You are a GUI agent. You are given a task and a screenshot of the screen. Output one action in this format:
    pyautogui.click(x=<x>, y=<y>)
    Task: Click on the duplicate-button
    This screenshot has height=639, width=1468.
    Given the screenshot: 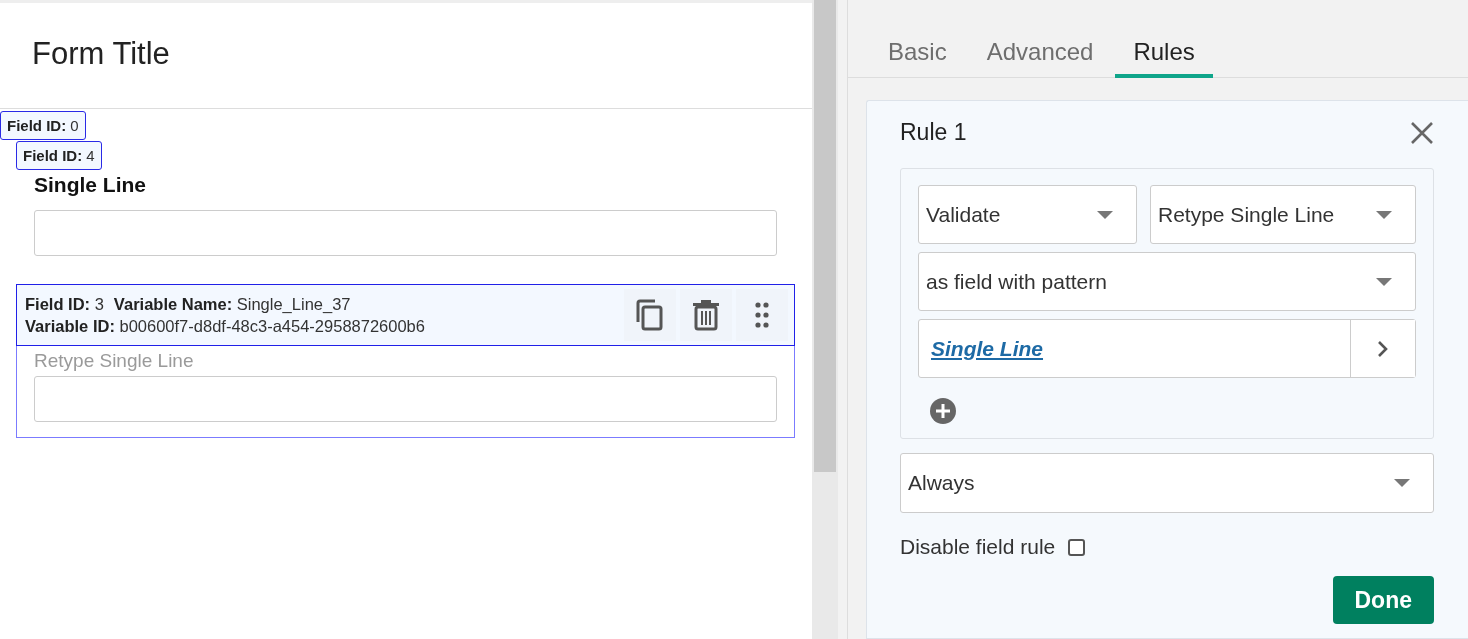 What is the action you would take?
    pyautogui.click(x=650, y=315)
    